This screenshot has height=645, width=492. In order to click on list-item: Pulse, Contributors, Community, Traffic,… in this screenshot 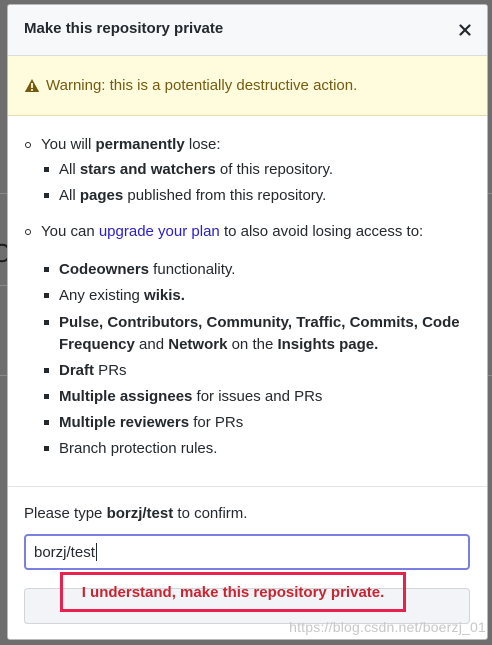, I will do `click(256, 334)`.